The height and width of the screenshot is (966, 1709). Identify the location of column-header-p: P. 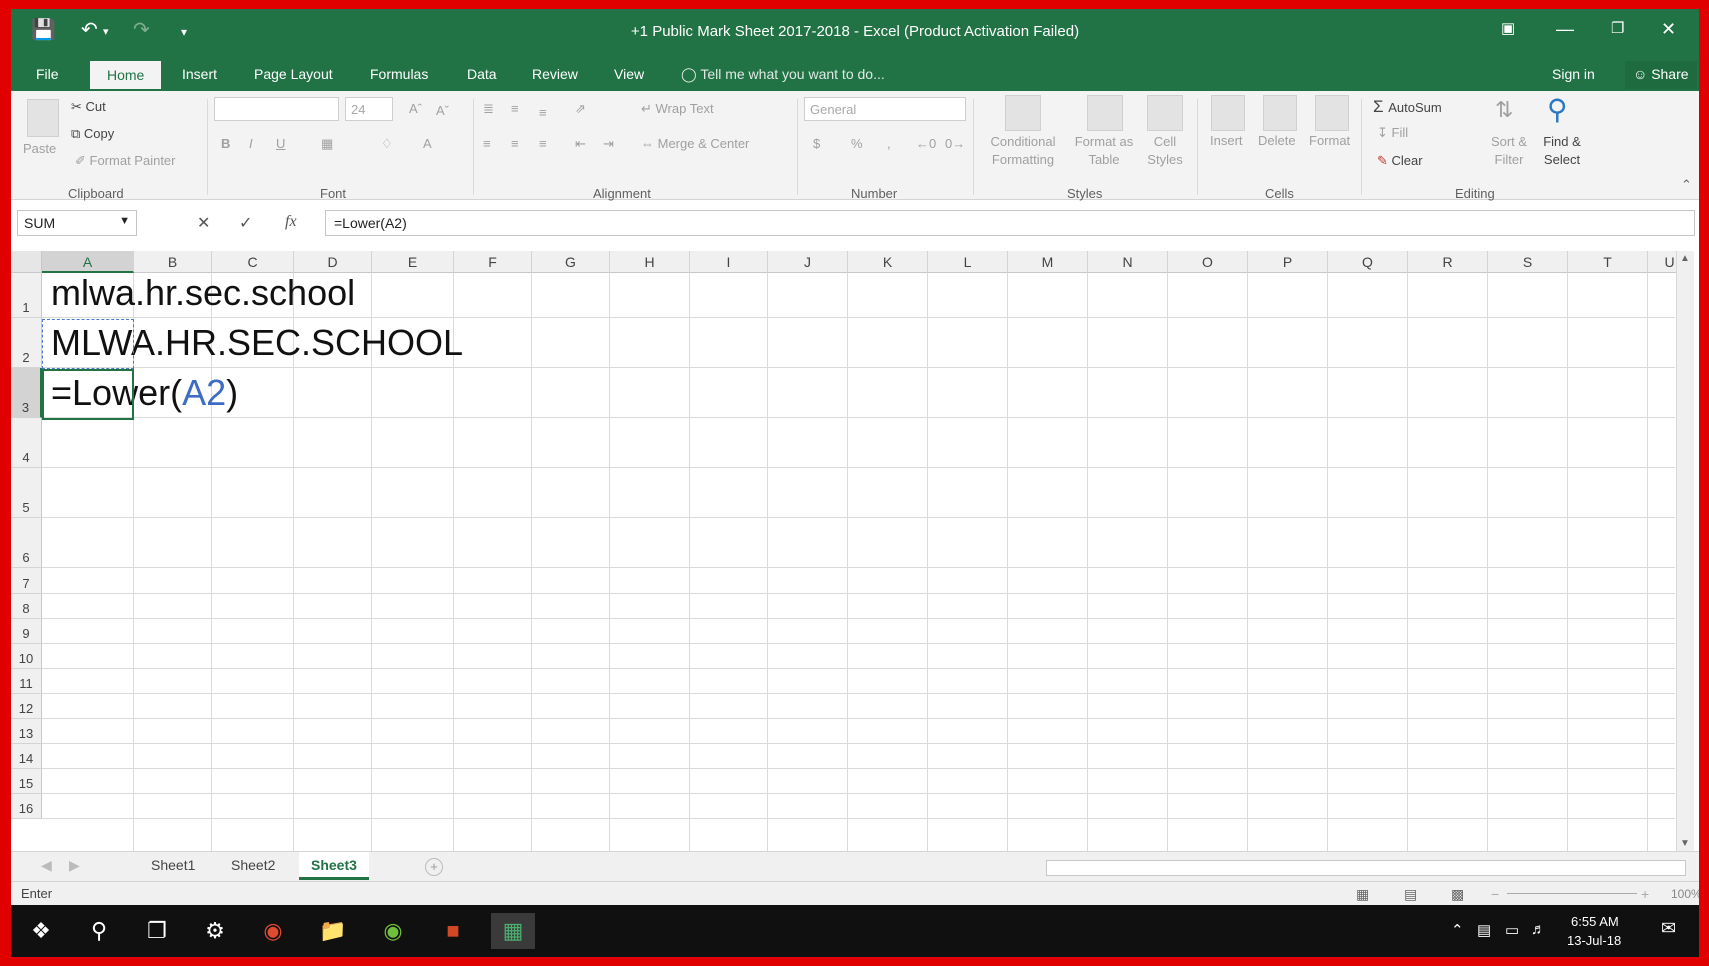
(1288, 262).